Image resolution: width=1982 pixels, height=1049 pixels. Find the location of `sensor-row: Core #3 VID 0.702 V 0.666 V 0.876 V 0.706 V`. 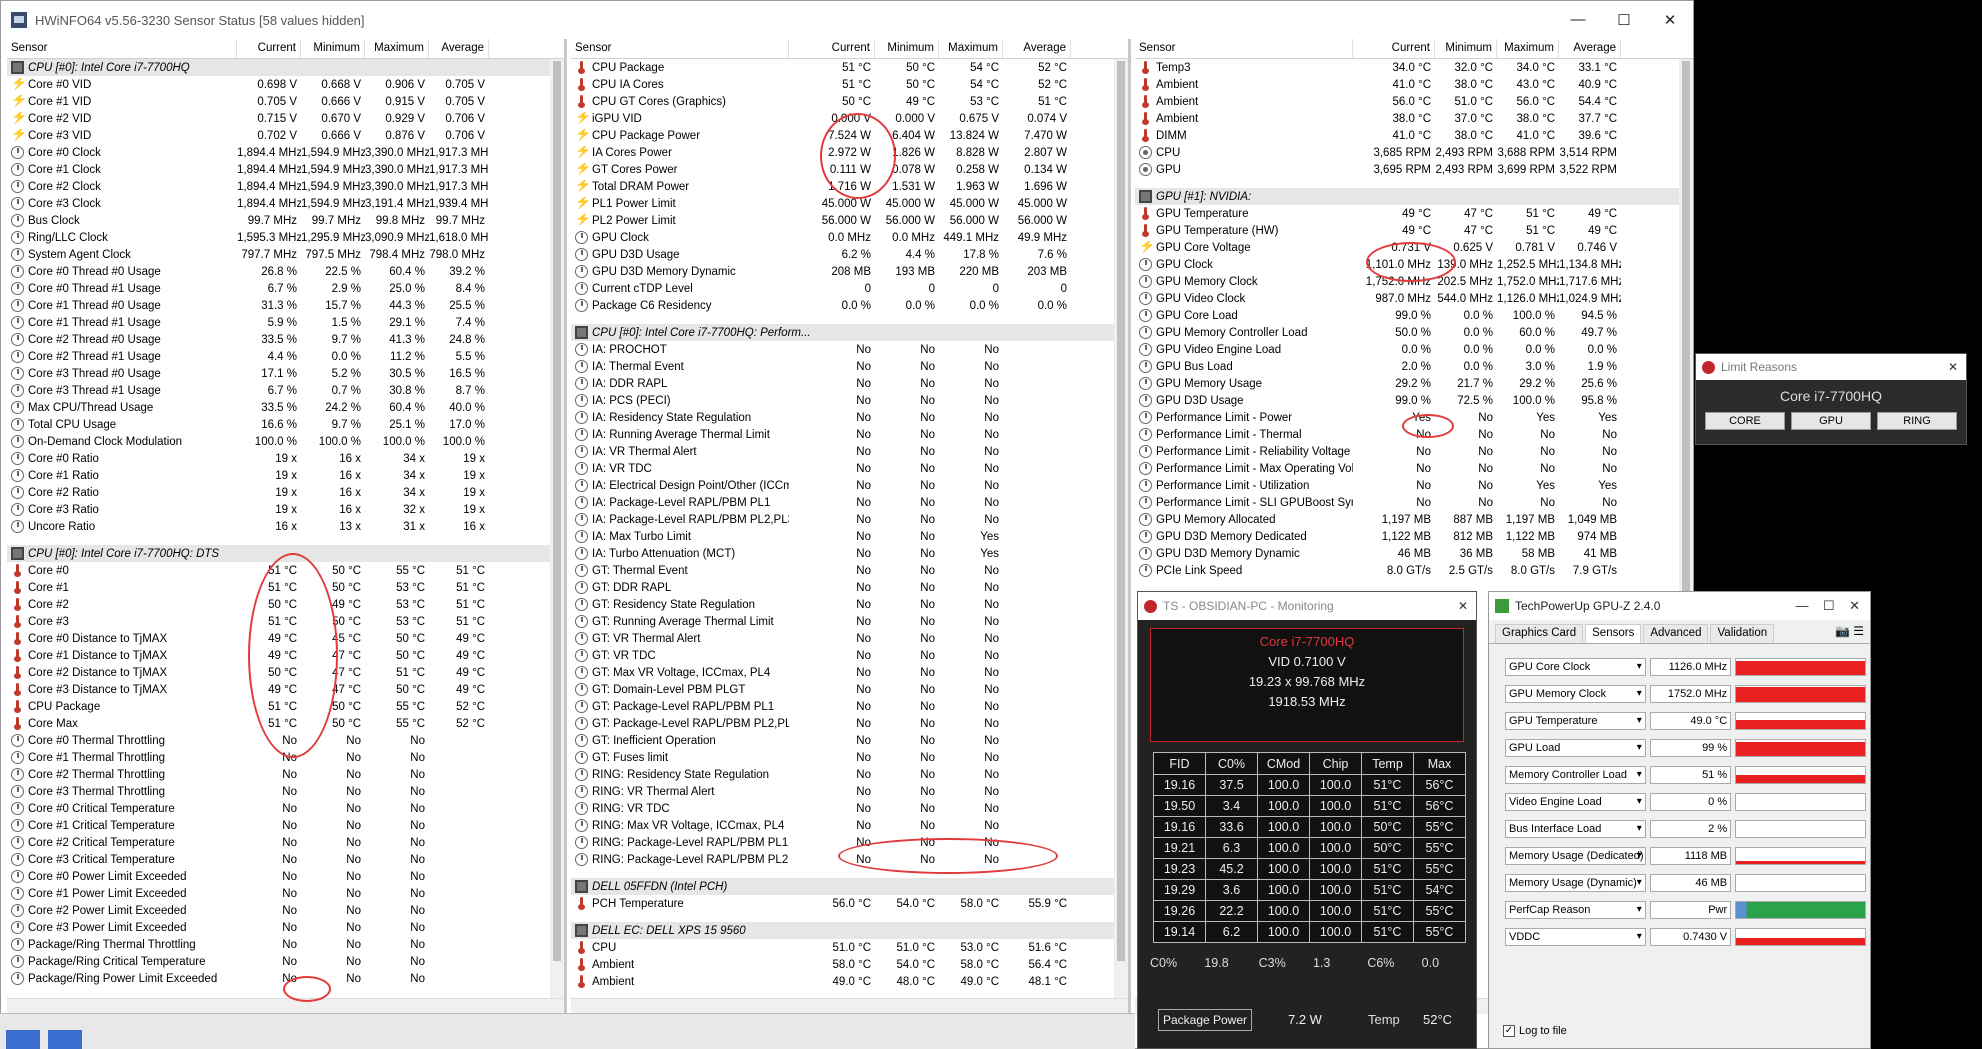

sensor-row: Core #3 VID 0.702 V 0.666 V 0.876 V 0.706 V is located at coordinates (285, 135).